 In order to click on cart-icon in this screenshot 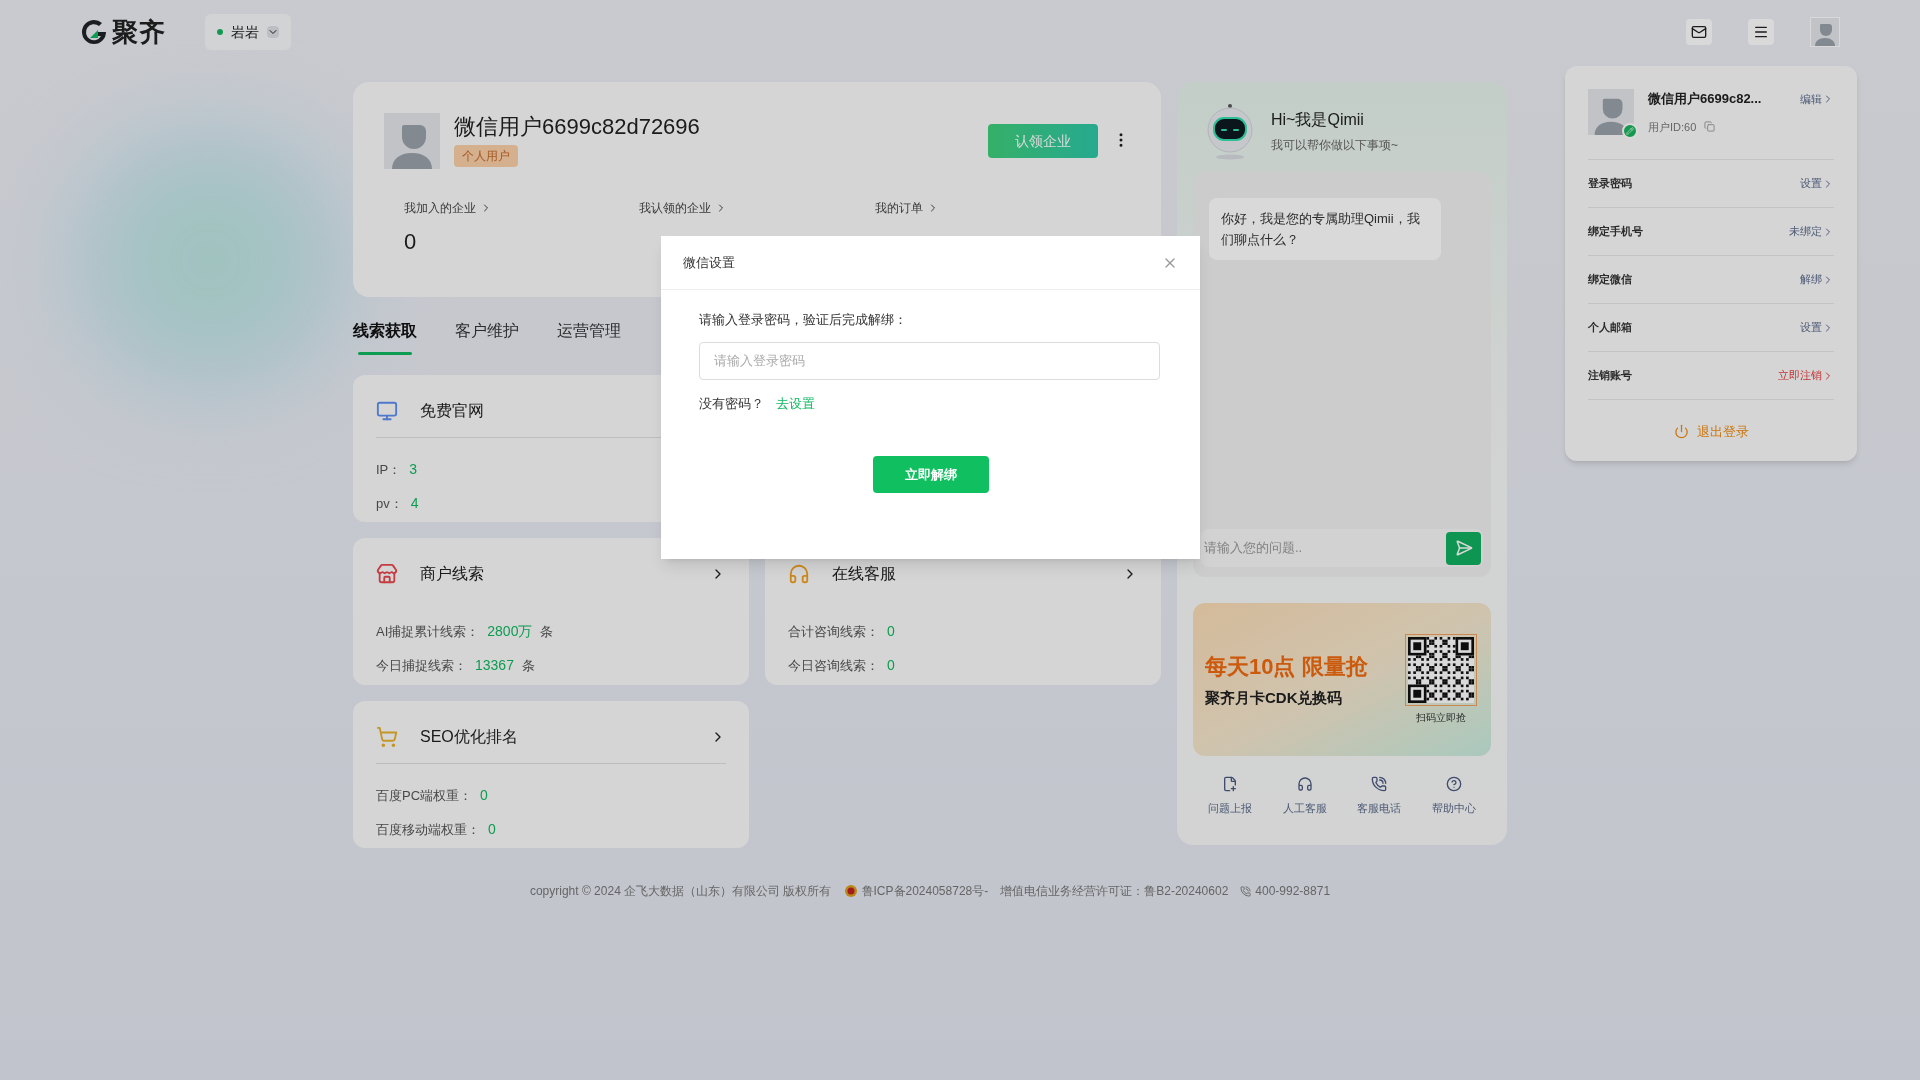, I will do `click(387, 737)`.